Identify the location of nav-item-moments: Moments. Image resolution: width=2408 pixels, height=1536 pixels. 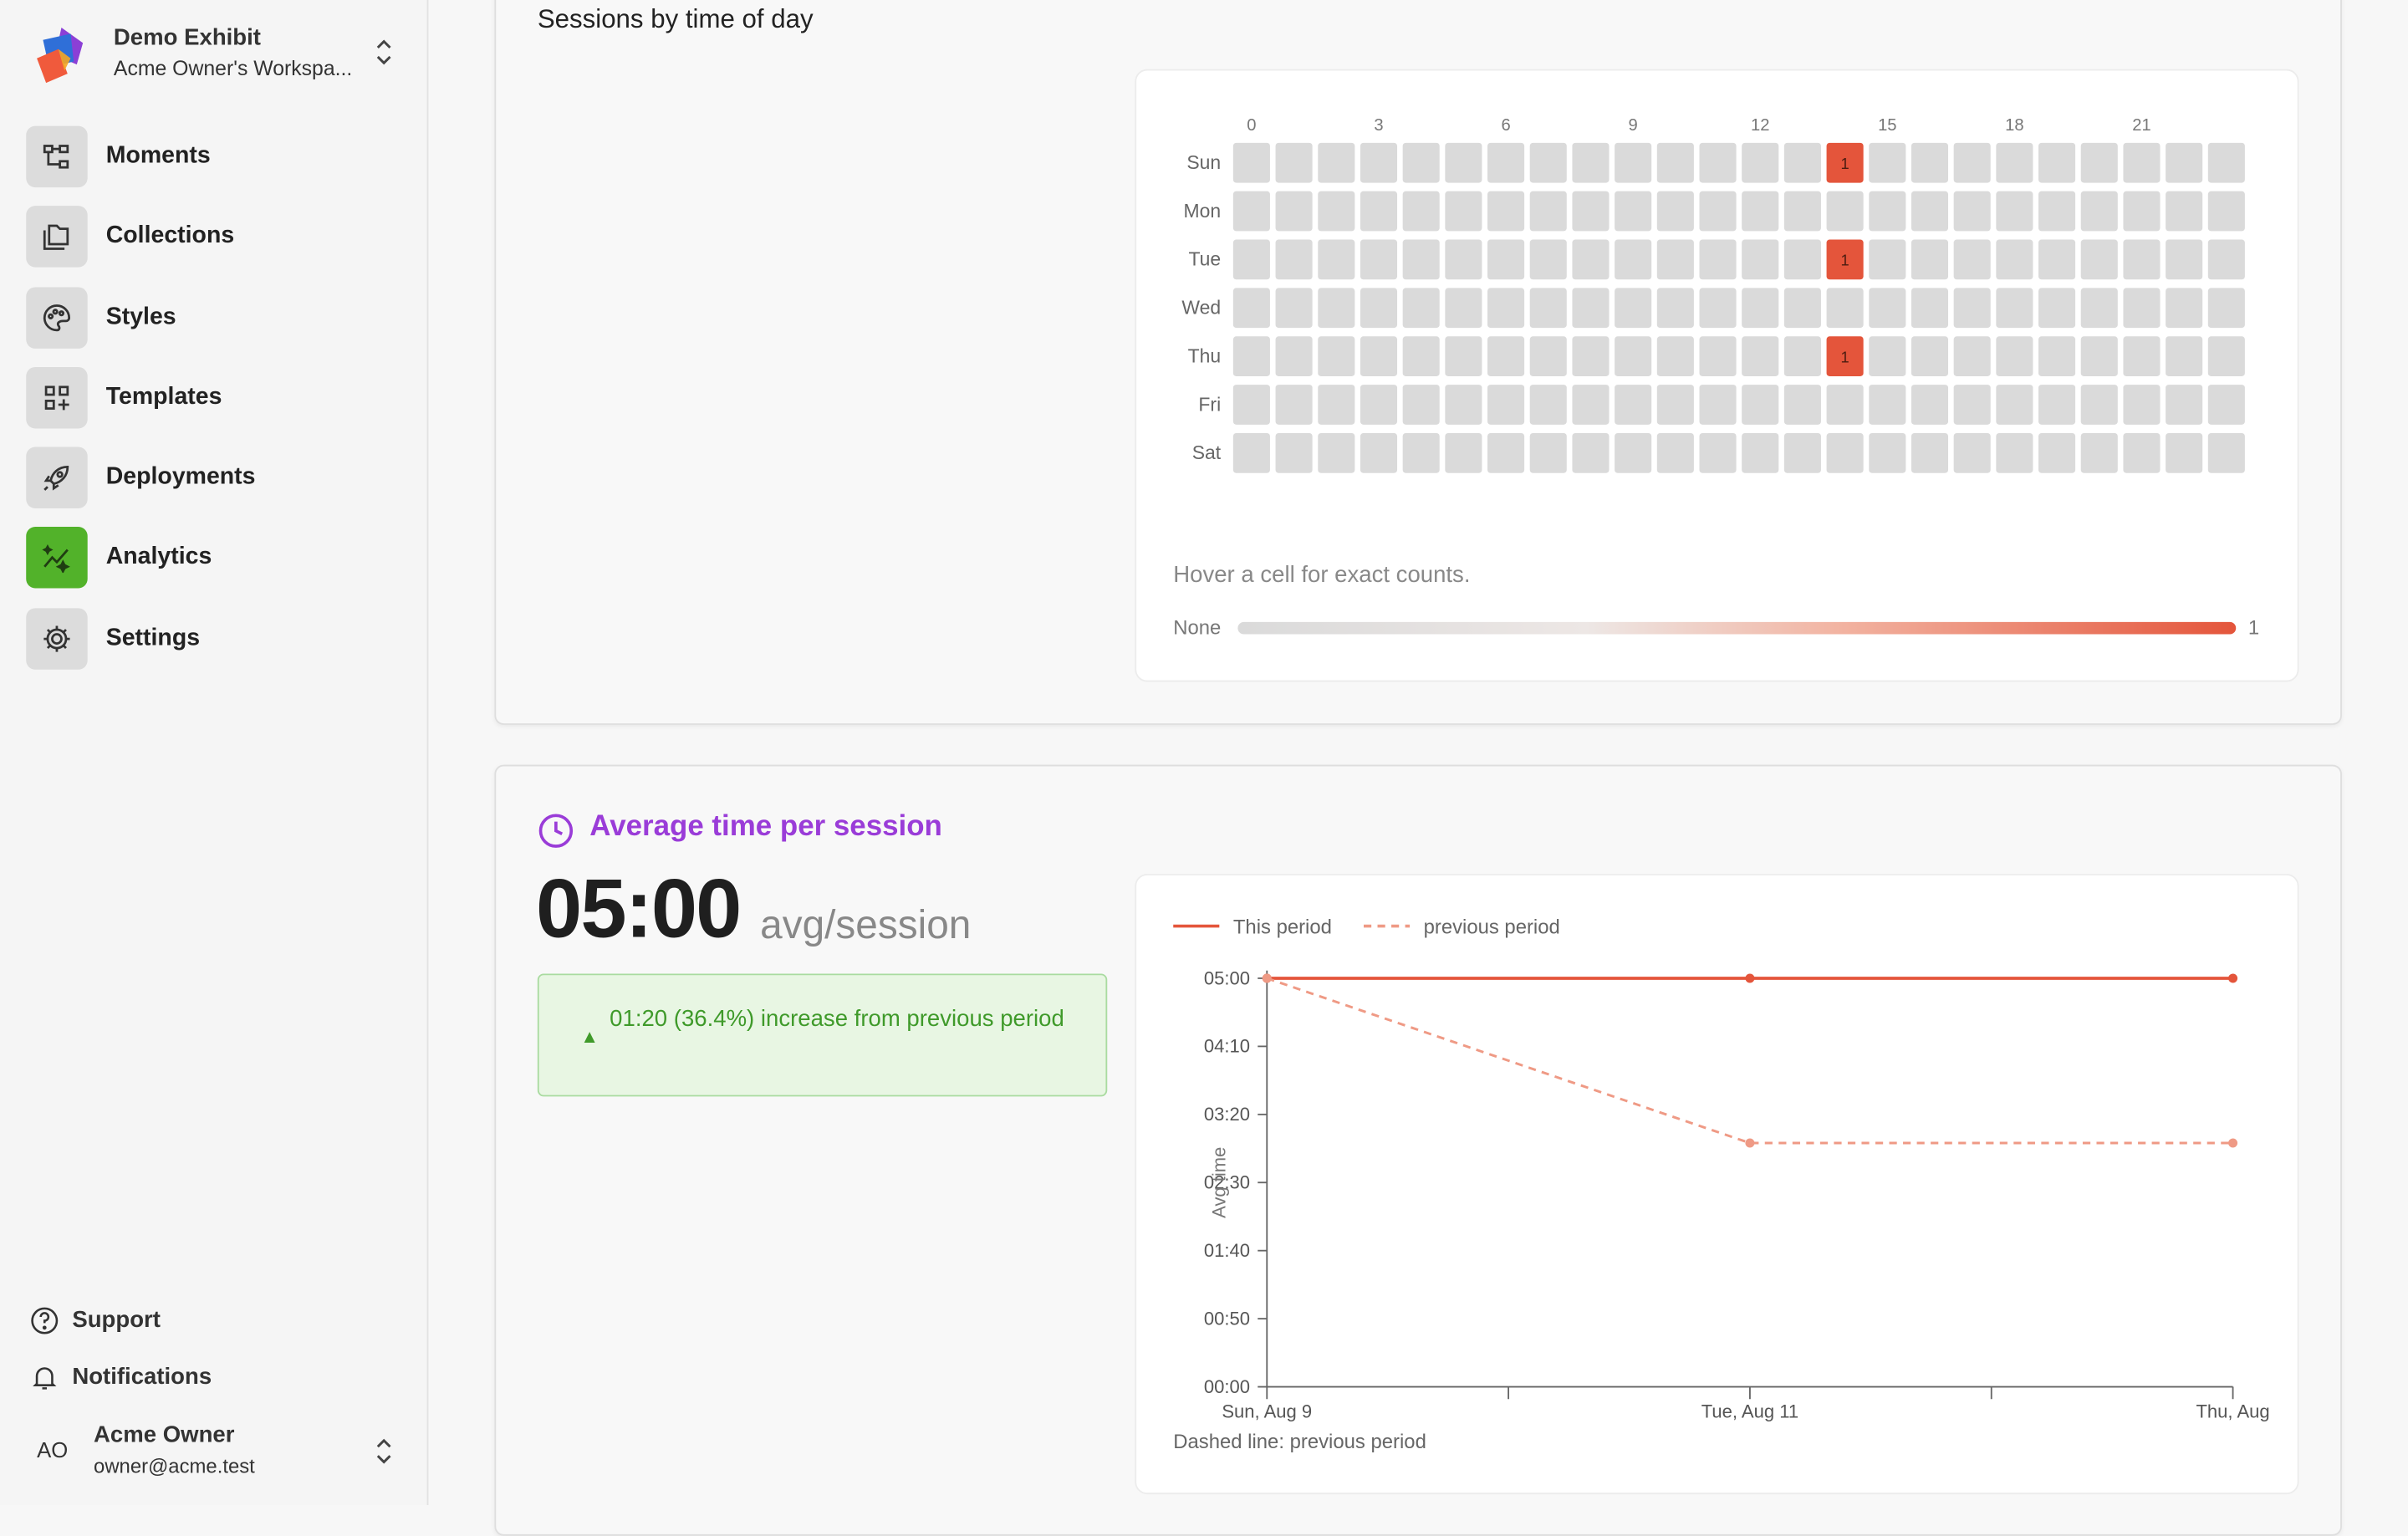
(214, 156).